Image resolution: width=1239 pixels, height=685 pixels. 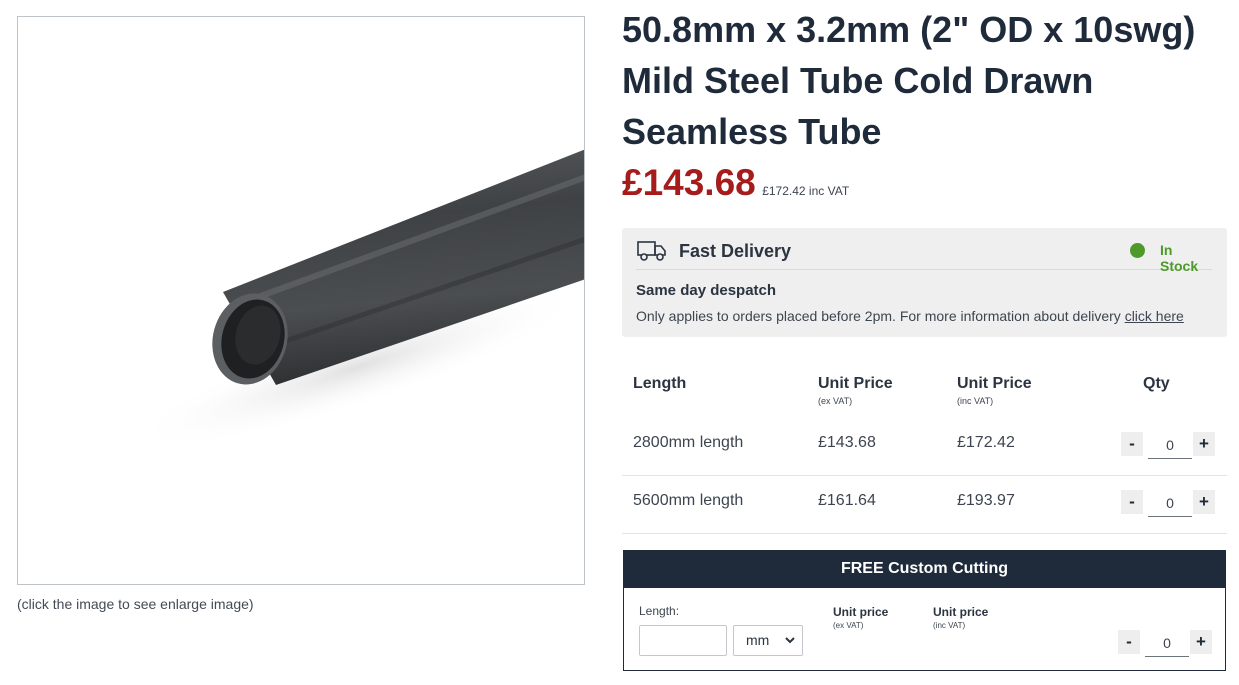 What do you see at coordinates (1156, 383) in the screenshot?
I see `header-qty: Qty` at bounding box center [1156, 383].